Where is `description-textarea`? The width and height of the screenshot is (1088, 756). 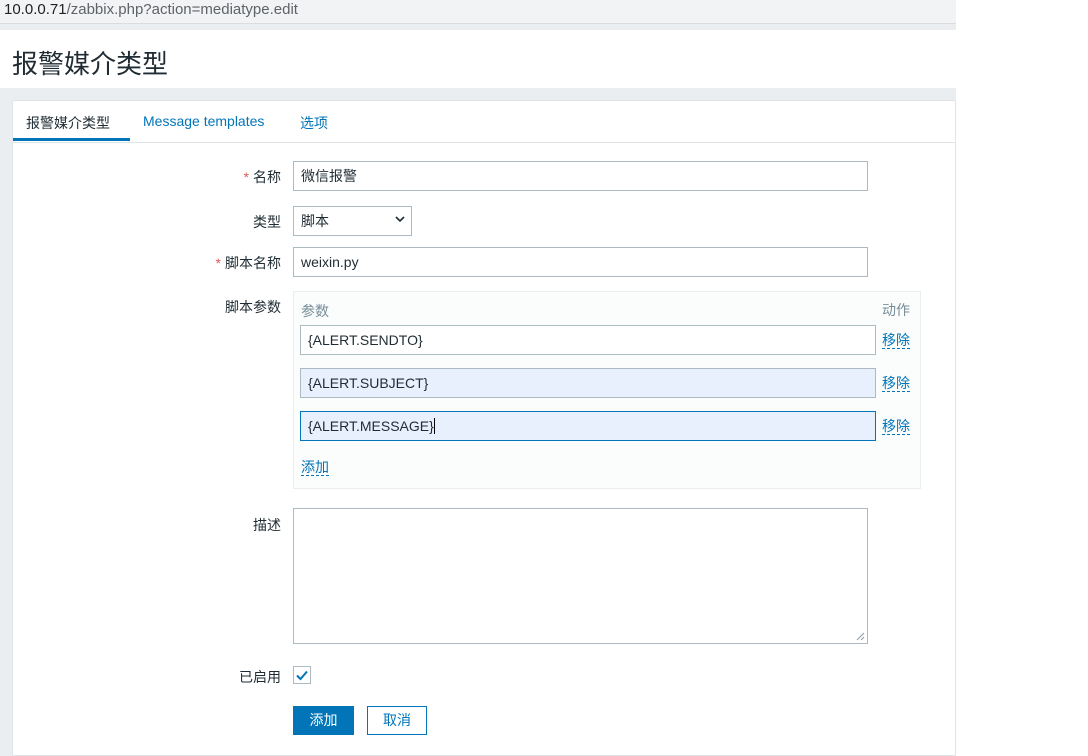
description-textarea is located at coordinates (580, 576).